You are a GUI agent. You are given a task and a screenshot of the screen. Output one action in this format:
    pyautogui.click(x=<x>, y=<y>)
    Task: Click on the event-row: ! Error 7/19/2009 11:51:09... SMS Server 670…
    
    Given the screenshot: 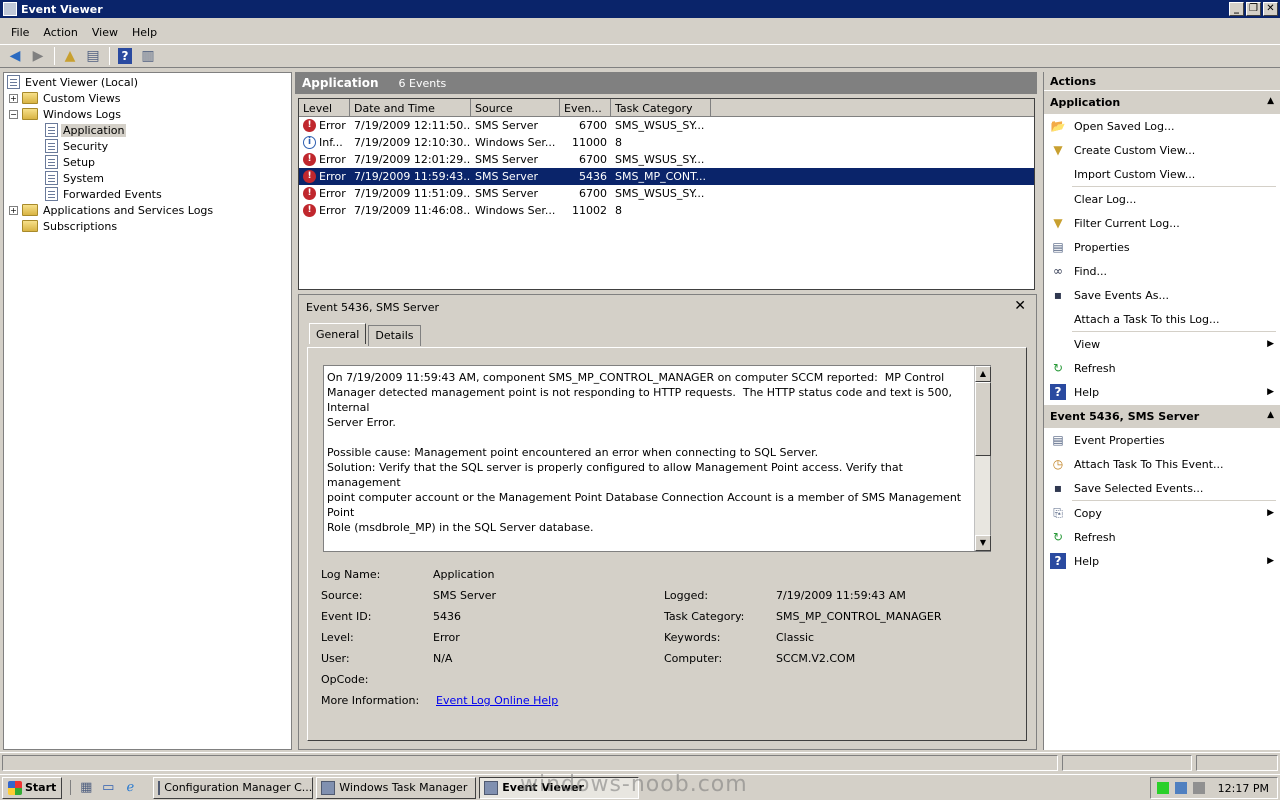 What is the action you would take?
    pyautogui.click(x=666, y=193)
    